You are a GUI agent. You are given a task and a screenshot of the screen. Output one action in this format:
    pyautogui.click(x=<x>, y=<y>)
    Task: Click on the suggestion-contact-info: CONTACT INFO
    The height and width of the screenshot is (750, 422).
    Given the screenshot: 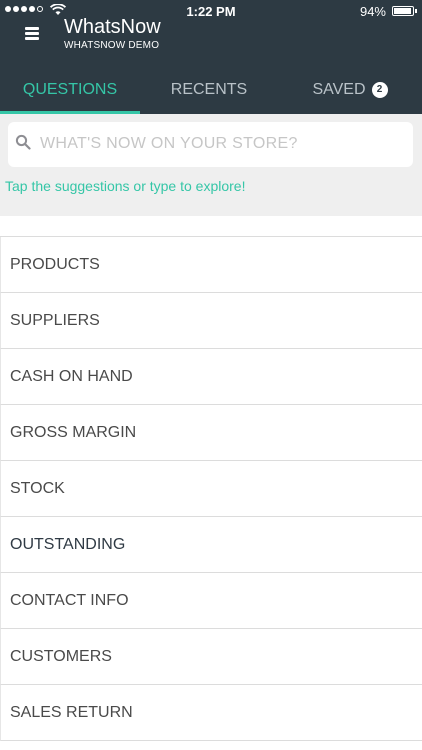 What is the action you would take?
    pyautogui.click(x=211, y=601)
    